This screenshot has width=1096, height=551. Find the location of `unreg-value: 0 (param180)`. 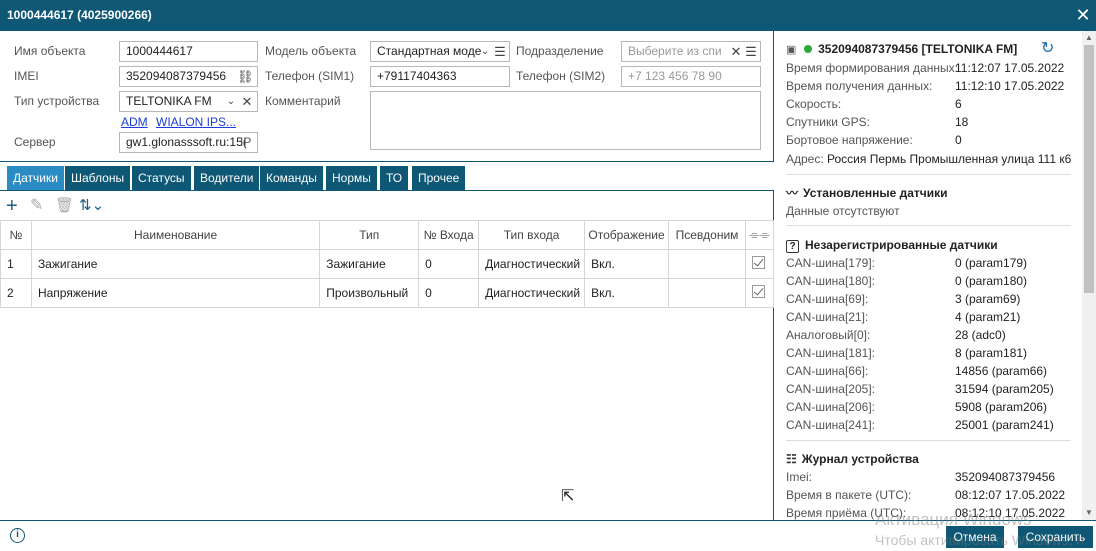

unreg-value: 0 (param180) is located at coordinates (991, 281).